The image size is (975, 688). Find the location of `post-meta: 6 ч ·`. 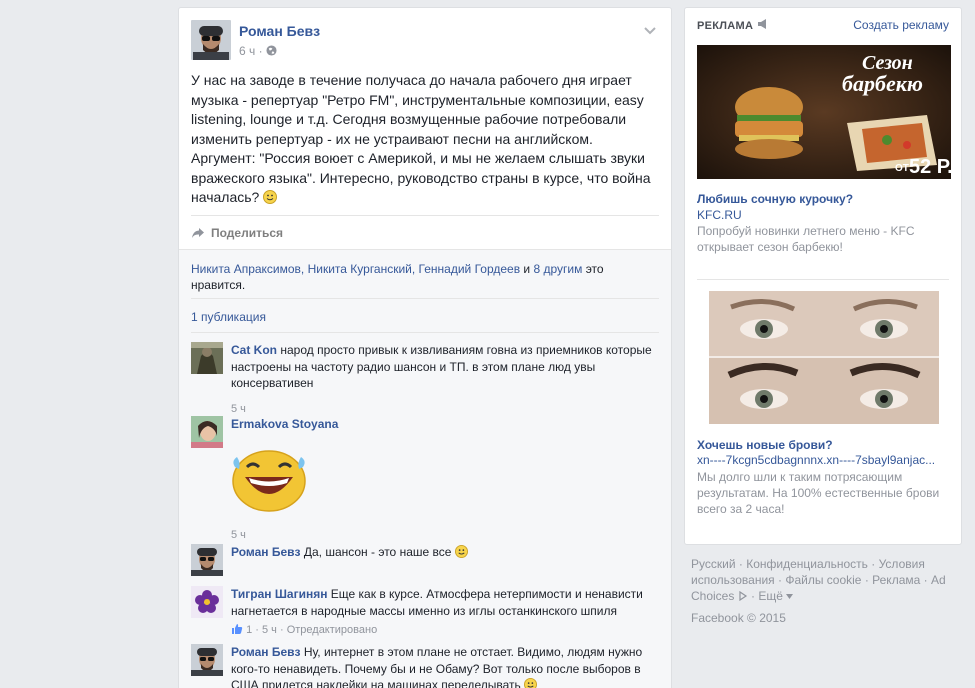

post-meta: 6 ч · is located at coordinates (258, 51).